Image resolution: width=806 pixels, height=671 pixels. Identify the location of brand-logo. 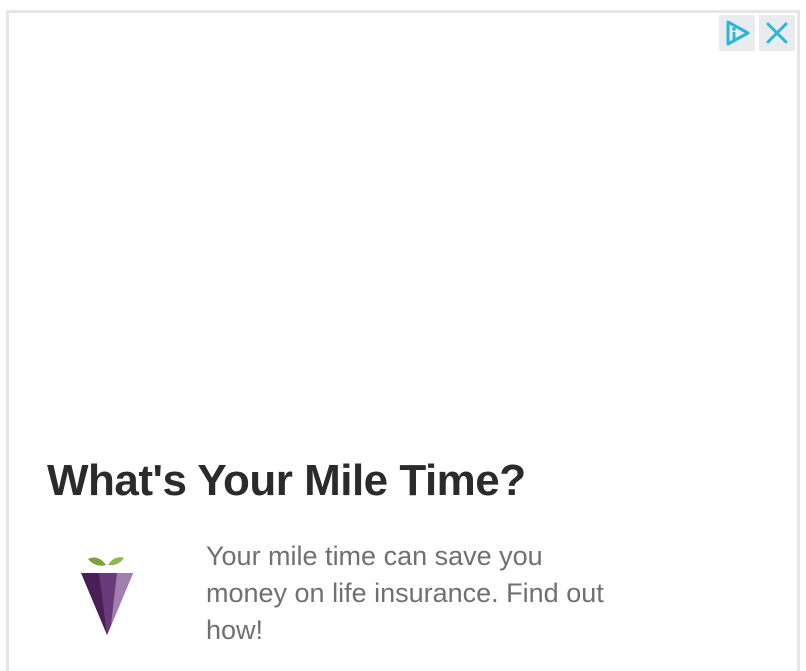
(107, 594).